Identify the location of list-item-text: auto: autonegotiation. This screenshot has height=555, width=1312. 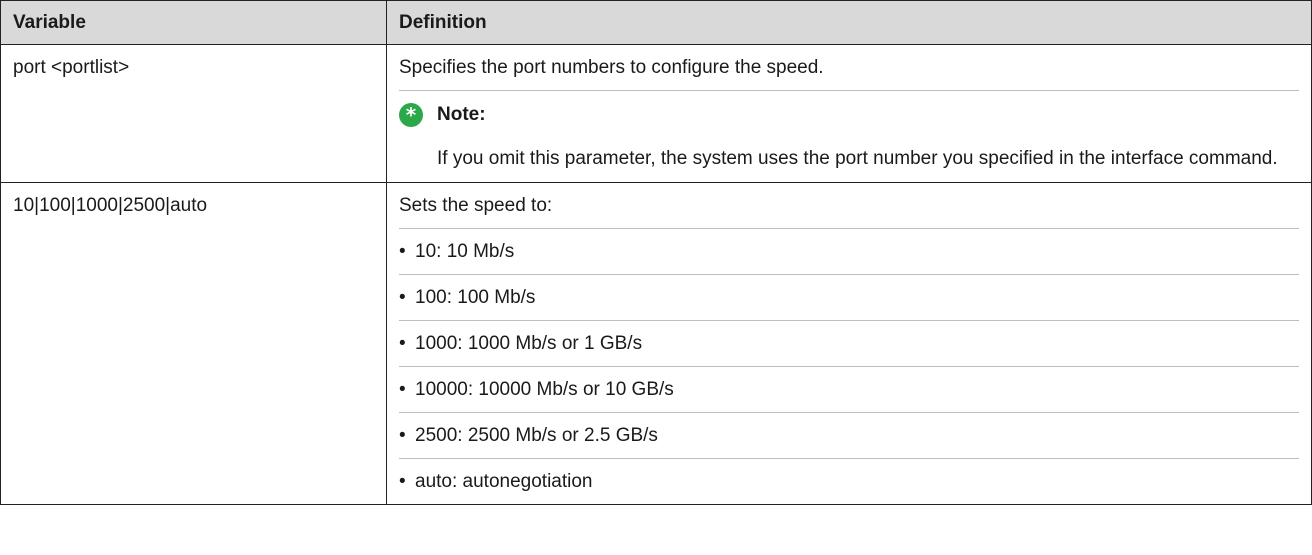
(504, 481).